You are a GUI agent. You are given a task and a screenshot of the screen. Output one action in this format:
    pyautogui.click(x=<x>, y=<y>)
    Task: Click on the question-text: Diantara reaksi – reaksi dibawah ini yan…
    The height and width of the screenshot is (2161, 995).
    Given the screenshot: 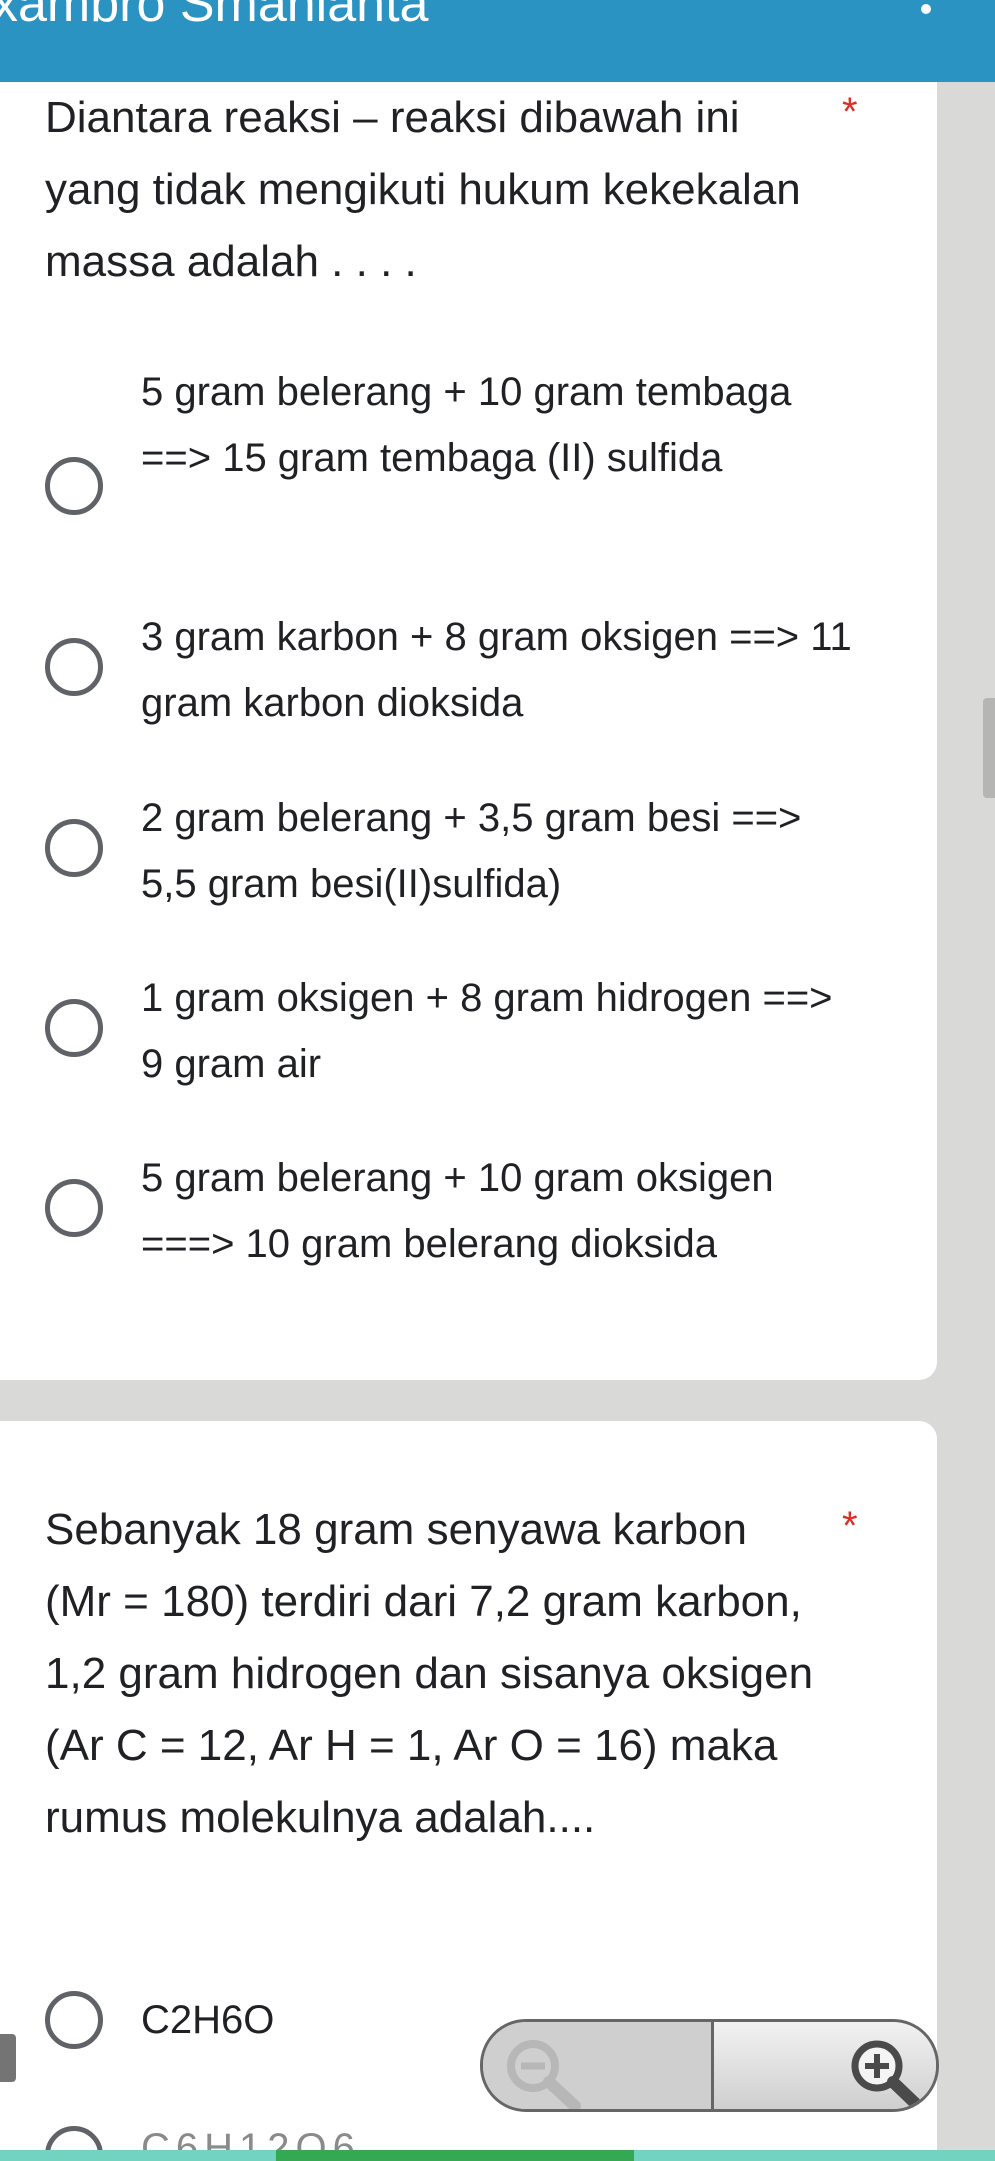 What is the action you would take?
    pyautogui.click(x=423, y=189)
    